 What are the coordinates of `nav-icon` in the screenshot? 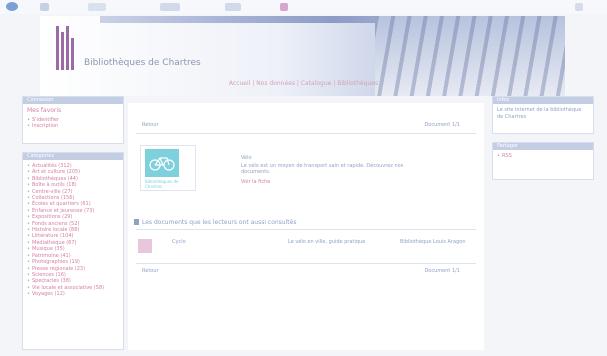 It's located at (12, 6).